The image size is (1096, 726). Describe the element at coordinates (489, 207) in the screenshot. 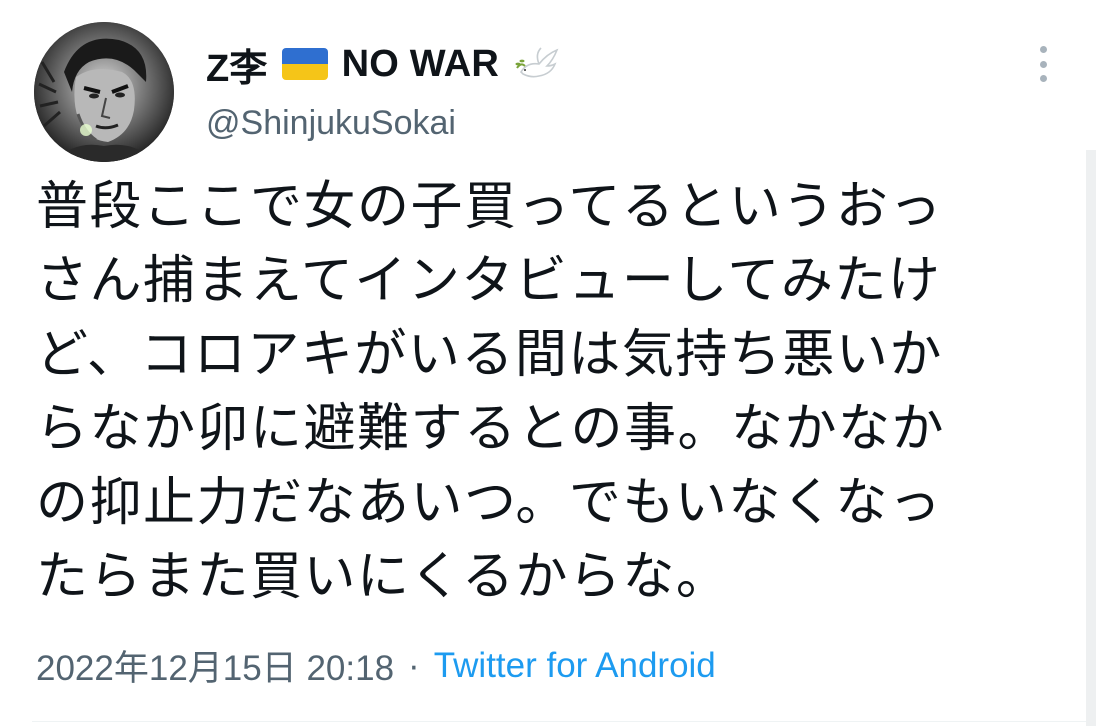

I see `tweet-text-line: 普段ここで女の子買ってるというおっ` at that location.